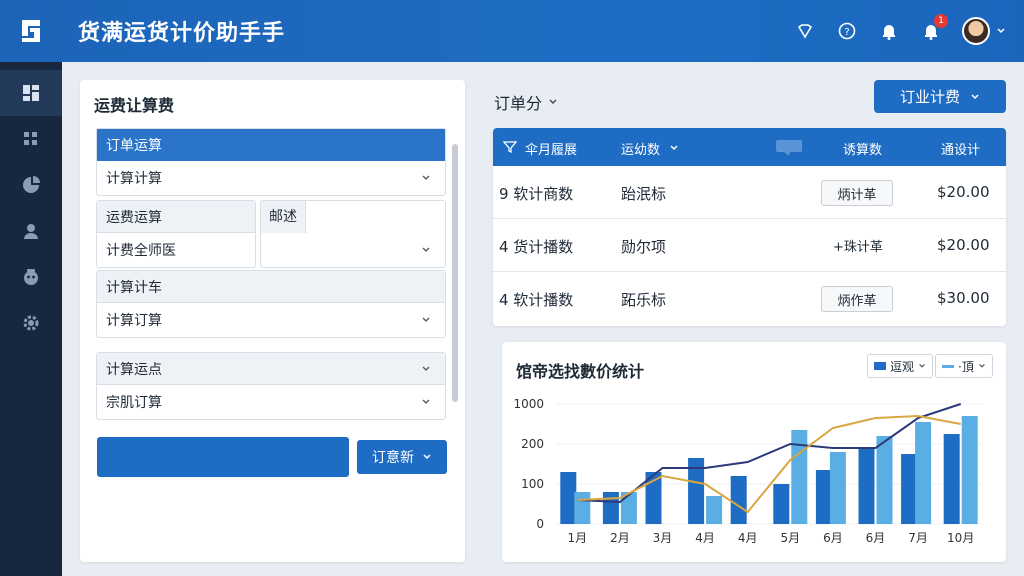 This screenshot has width=1024, height=576. Describe the element at coordinates (644, 300) in the screenshot. I see `row-desc: 跖乐标` at that location.